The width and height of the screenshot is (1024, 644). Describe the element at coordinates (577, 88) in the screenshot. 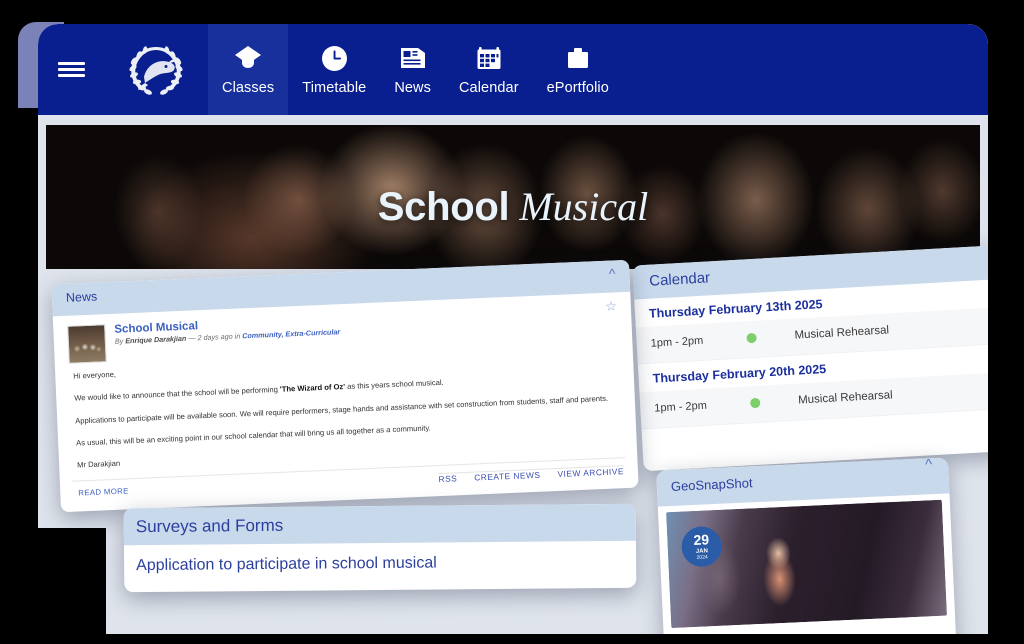

I see `nav-item-label: ePortfolio` at that location.